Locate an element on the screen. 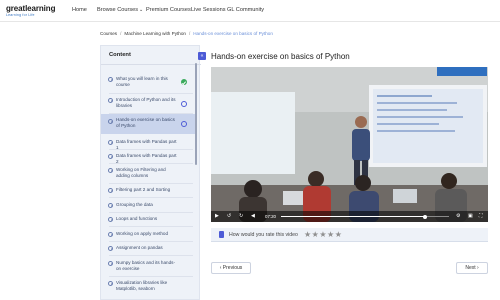 The image size is (500, 300). lesson-title: Numpy basics and its hands-on exercise is located at coordinates (145, 266).